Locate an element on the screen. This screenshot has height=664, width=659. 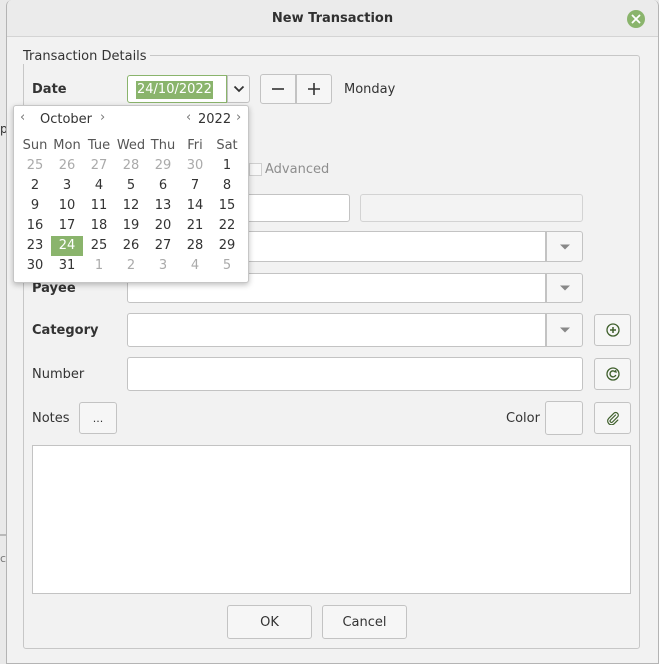
advanced-checkbox is located at coordinates (255, 169).